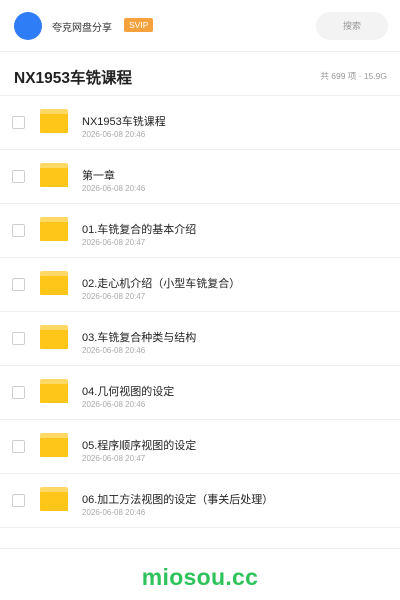 This screenshot has width=400, height=600. Describe the element at coordinates (139, 338) in the screenshot. I see `file-name: 03.车铣复合种类与结构` at that location.